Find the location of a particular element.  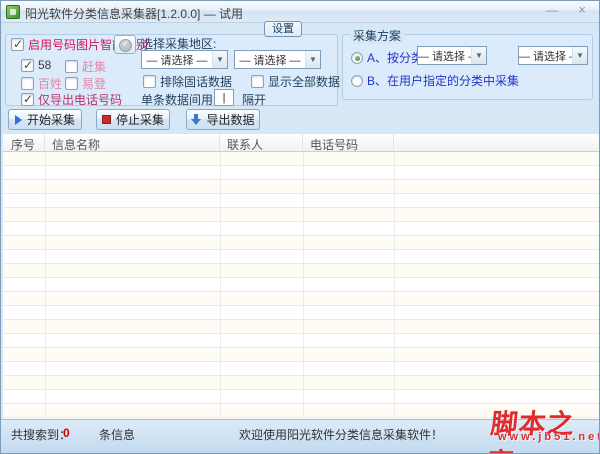

title-bar: 阳光软件分类信息采集器[1.2.0.0] — 试用 — × is located at coordinates (300, 12).